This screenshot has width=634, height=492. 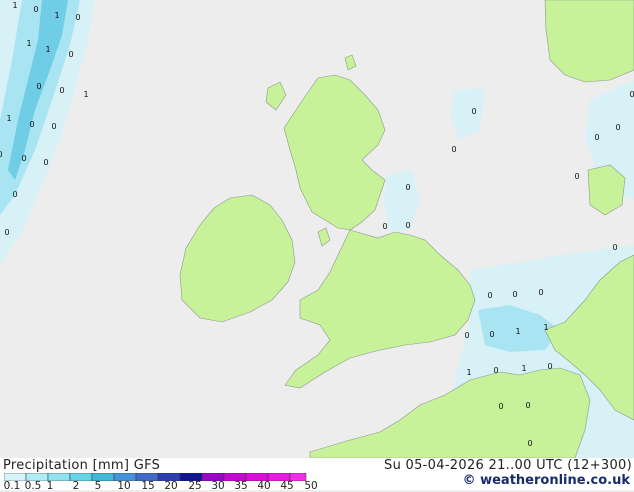 What do you see at coordinates (311, 486) in the screenshot?
I see `scale-tick-label: 50` at bounding box center [311, 486].